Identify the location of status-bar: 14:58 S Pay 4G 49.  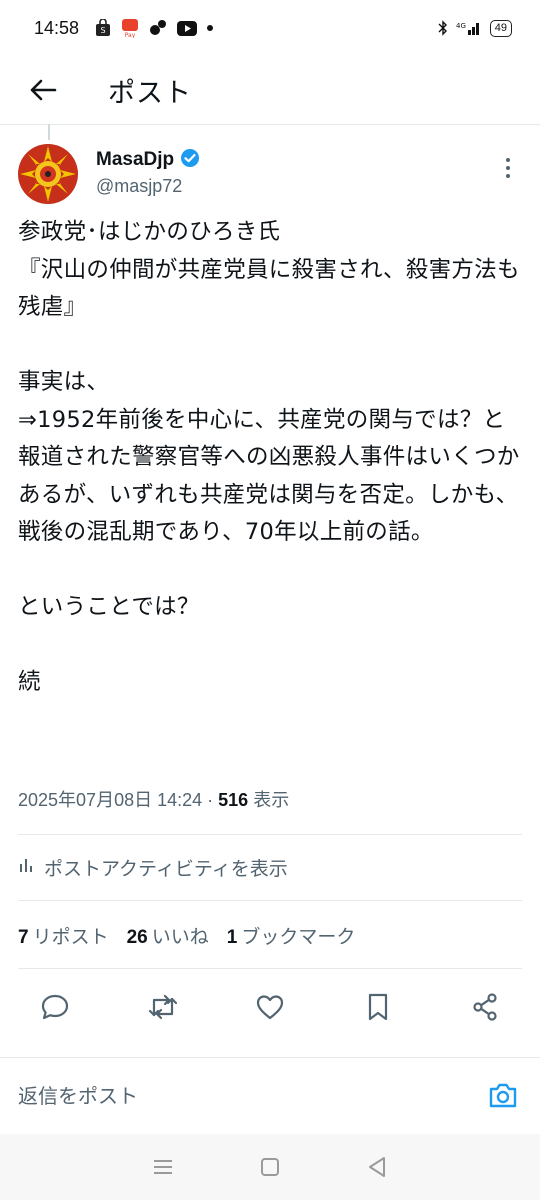
(270, 28).